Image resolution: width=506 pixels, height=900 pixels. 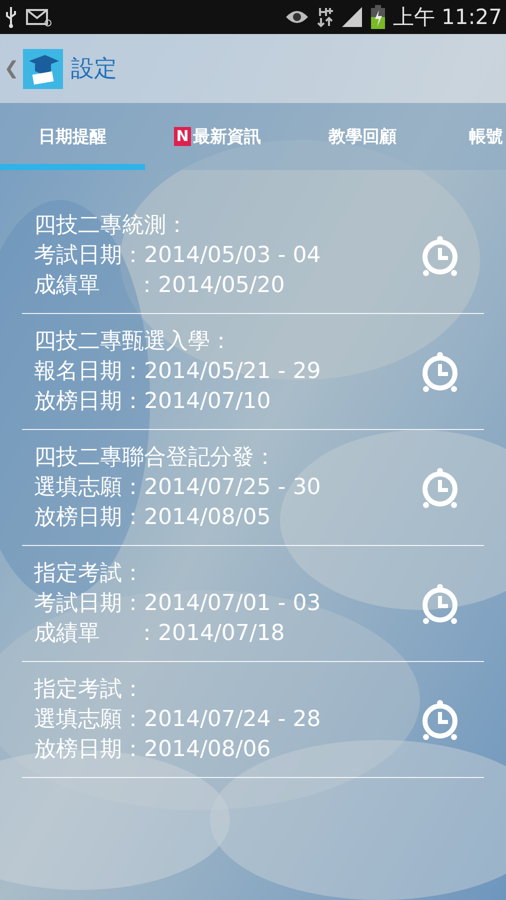 I want to click on reminder-date: 報名日期：2014/05/21 - 29, so click(x=178, y=372).